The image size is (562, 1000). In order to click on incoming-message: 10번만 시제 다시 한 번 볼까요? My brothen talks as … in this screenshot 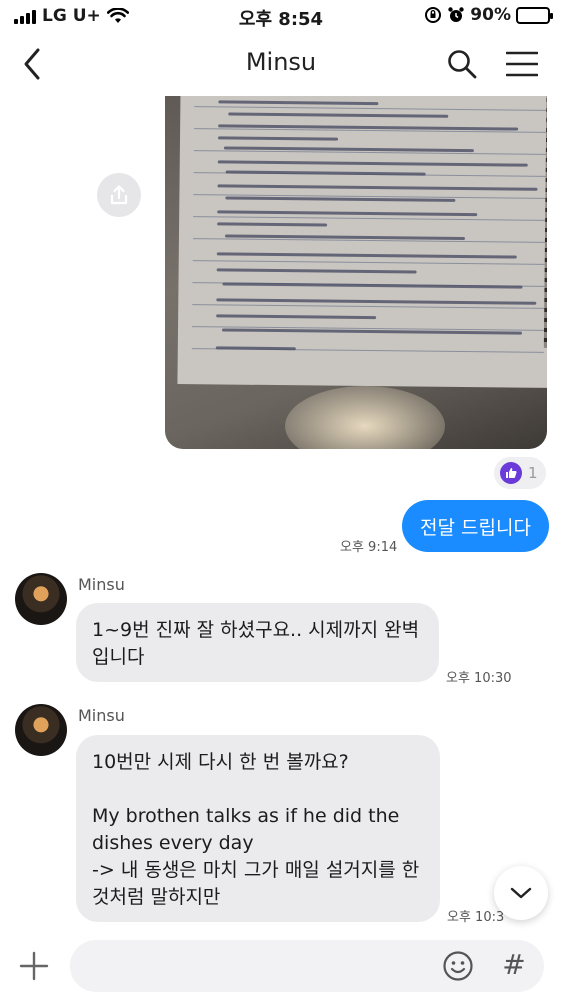, I will do `click(258, 828)`.